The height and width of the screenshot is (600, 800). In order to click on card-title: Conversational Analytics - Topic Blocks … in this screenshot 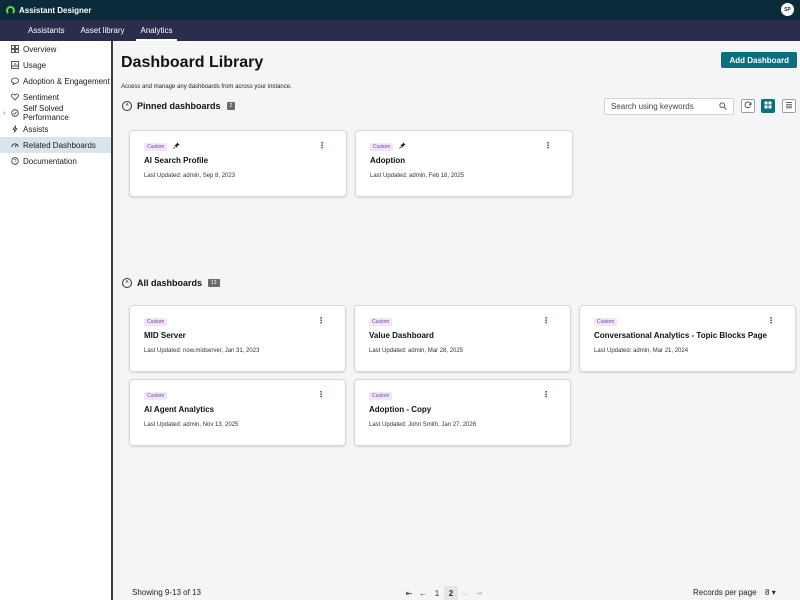, I will do `click(680, 335)`.